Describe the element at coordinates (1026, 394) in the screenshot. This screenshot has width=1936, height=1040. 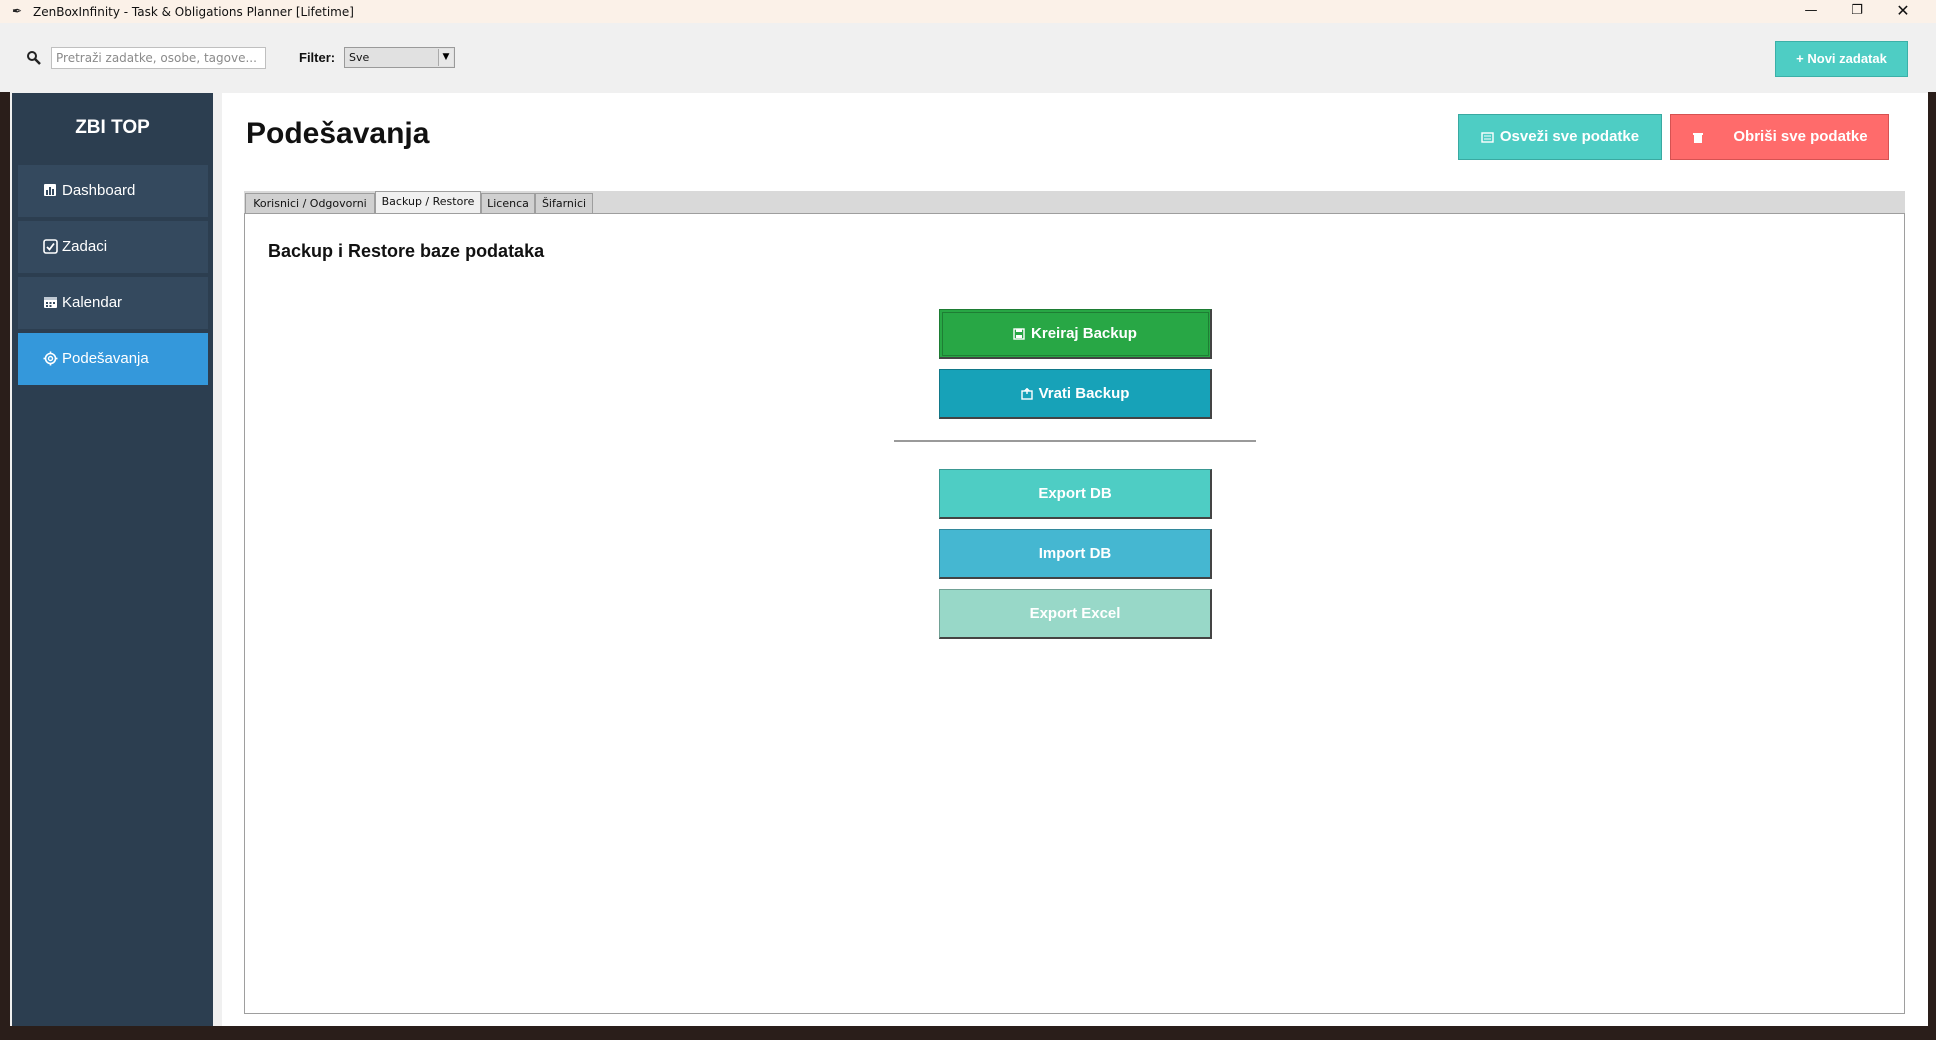
I see `package-icon` at that location.